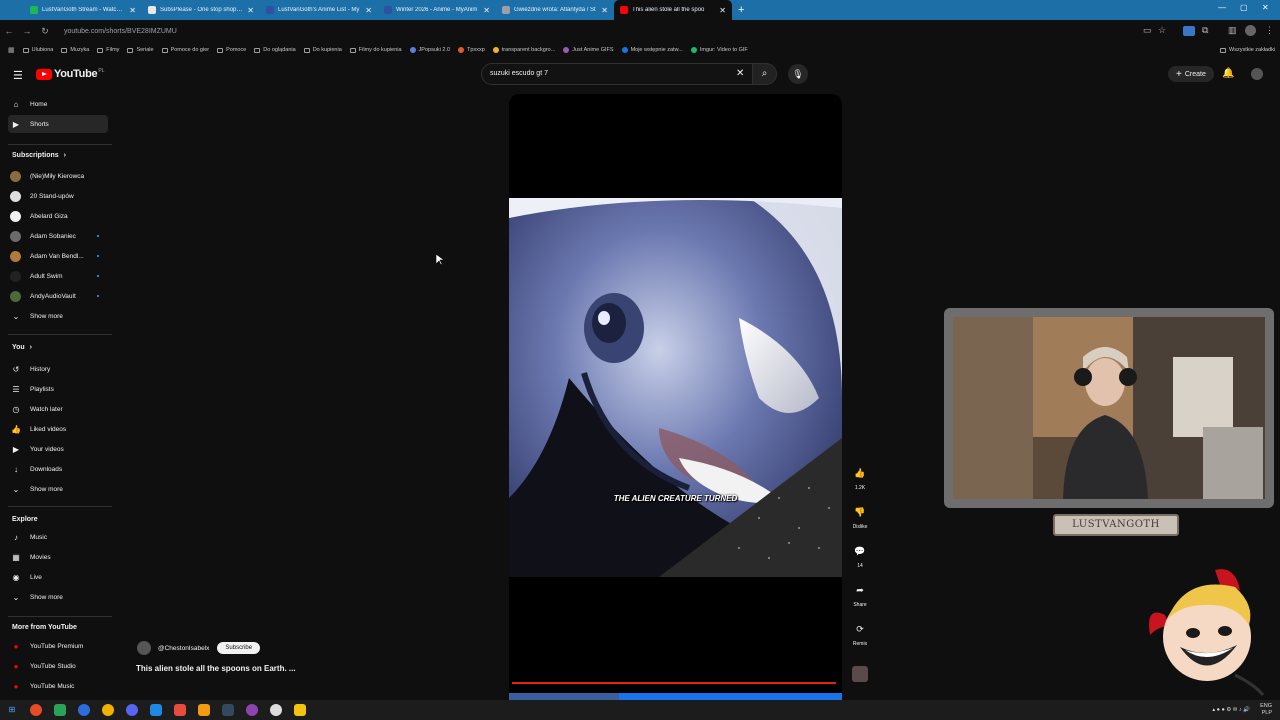 Image resolution: width=1280 pixels, height=720 pixels. What do you see at coordinates (275, 50) in the screenshot?
I see `bookmark-item: Do oglądania` at bounding box center [275, 50].